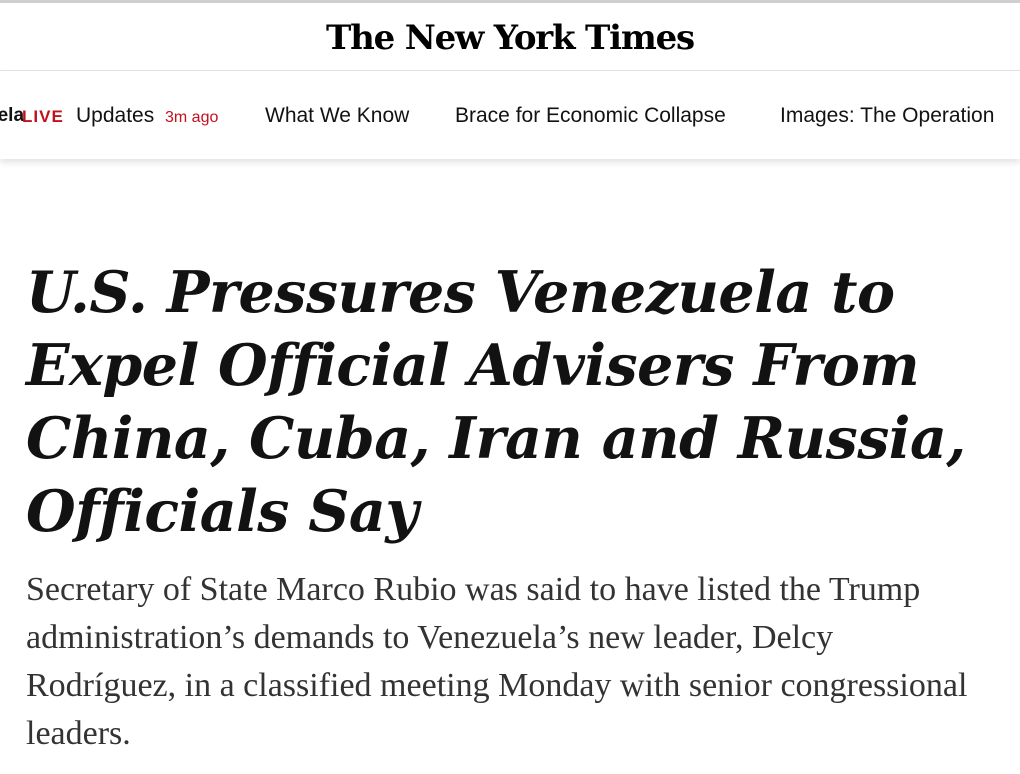 Image resolution: width=1020 pixels, height=774 pixels. What do you see at coordinates (115, 116) in the screenshot?
I see `live-updates-link: Updates` at bounding box center [115, 116].